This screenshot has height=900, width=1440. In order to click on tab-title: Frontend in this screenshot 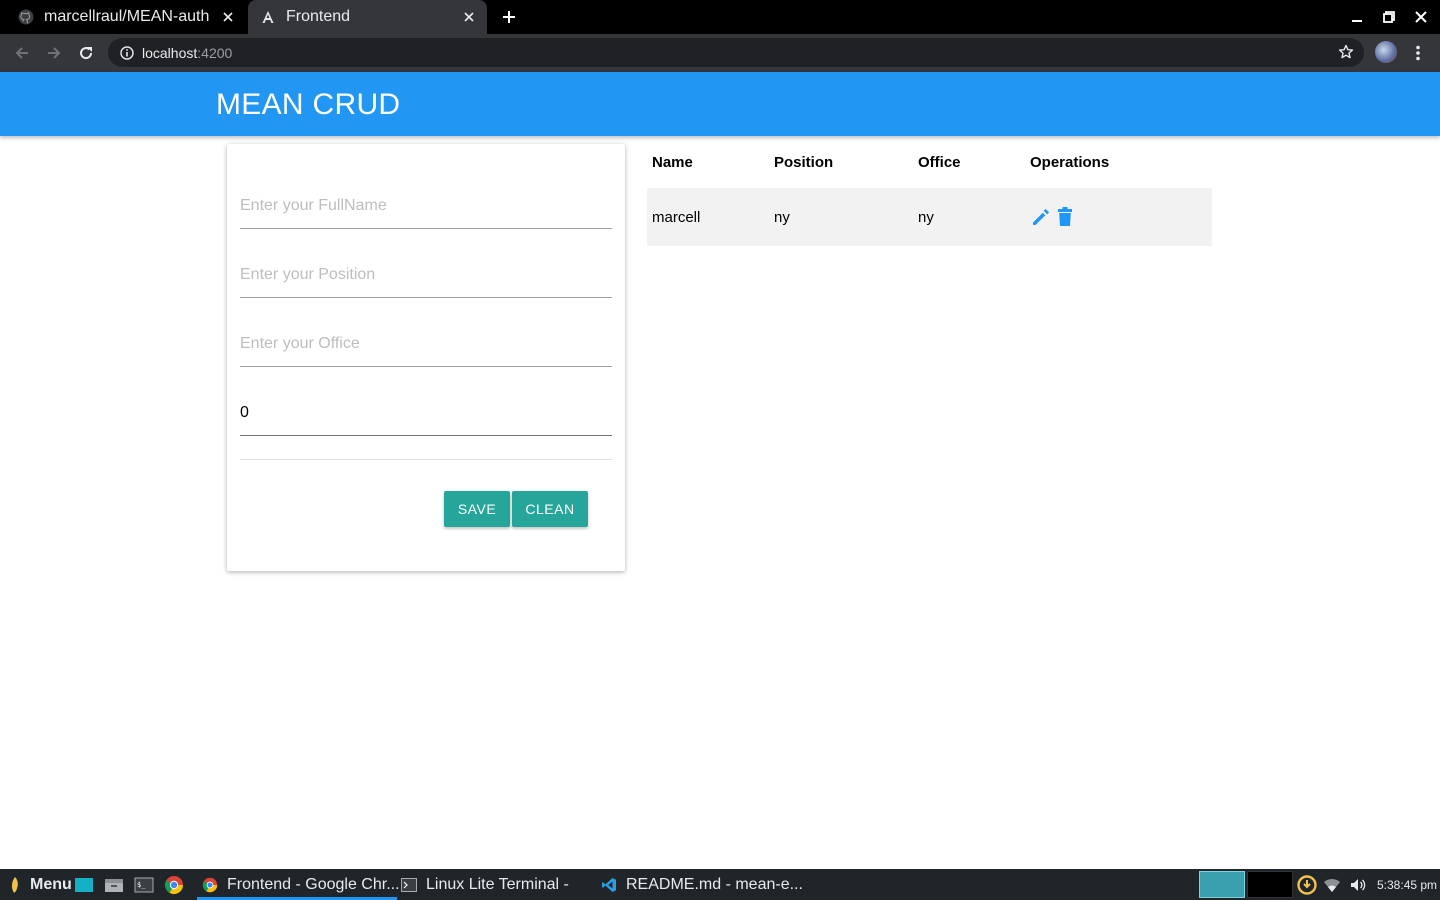, I will do `click(318, 16)`.